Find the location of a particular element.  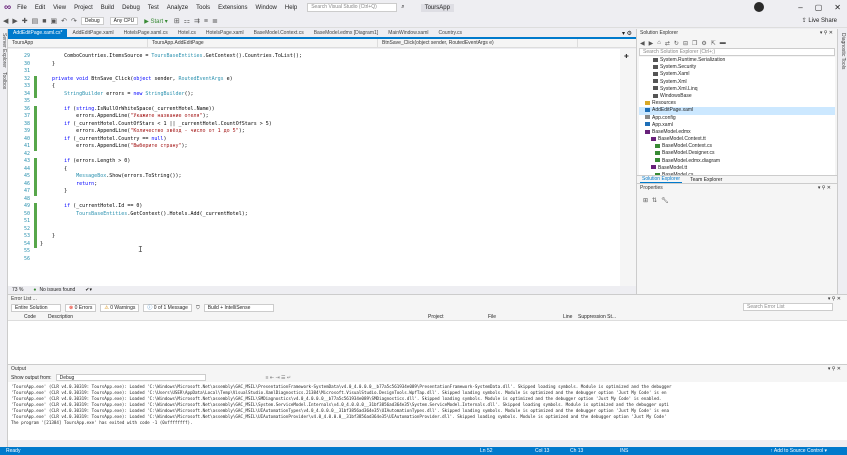

minimize-icon: – is located at coordinates (800, 7).